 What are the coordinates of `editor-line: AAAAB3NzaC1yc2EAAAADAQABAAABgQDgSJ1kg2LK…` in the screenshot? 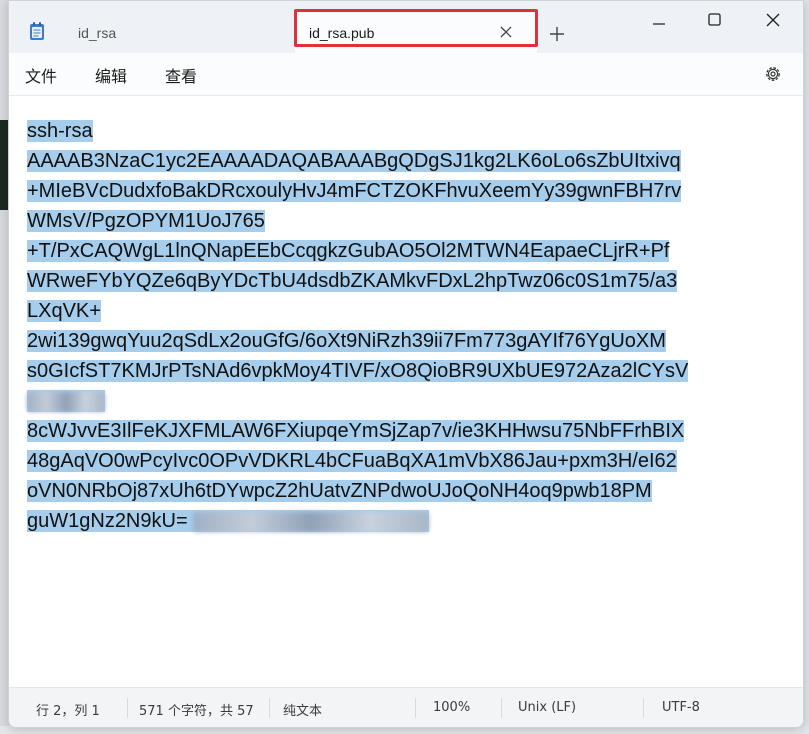 It's located at (354, 161).